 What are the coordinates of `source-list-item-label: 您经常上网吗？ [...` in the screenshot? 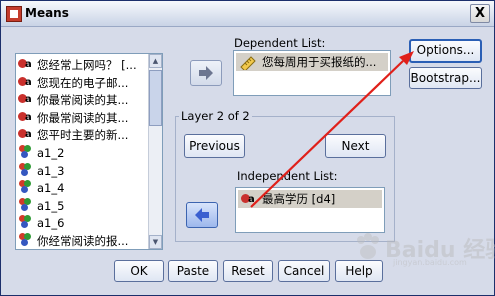 It's located at (87, 65).